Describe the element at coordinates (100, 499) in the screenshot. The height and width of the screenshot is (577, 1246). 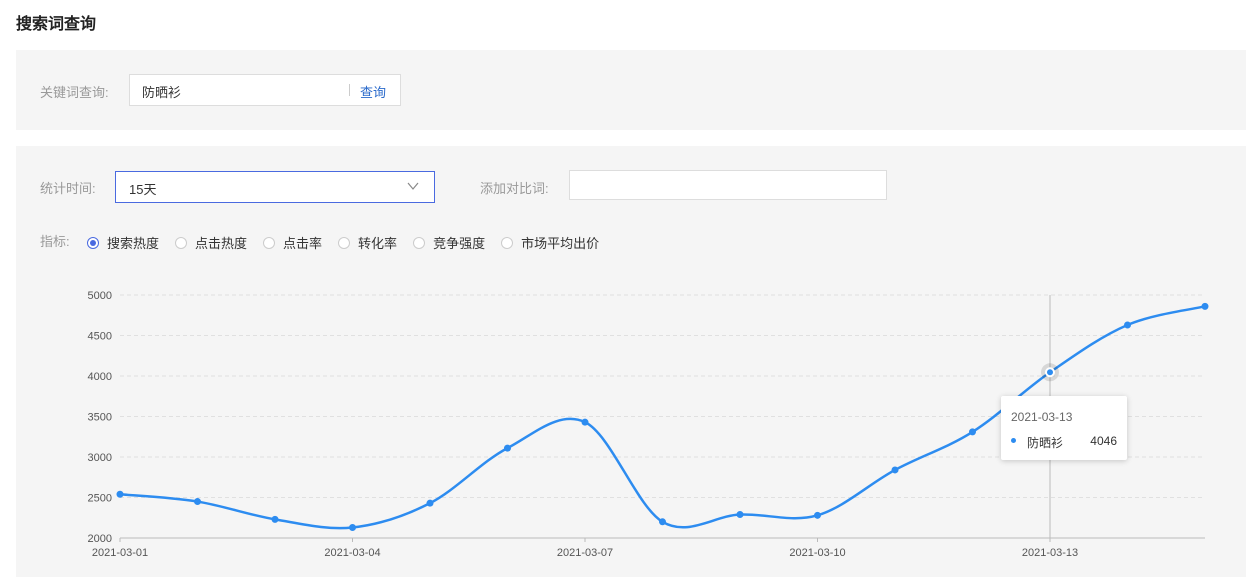
I see `y-tick-label: 2500` at that location.